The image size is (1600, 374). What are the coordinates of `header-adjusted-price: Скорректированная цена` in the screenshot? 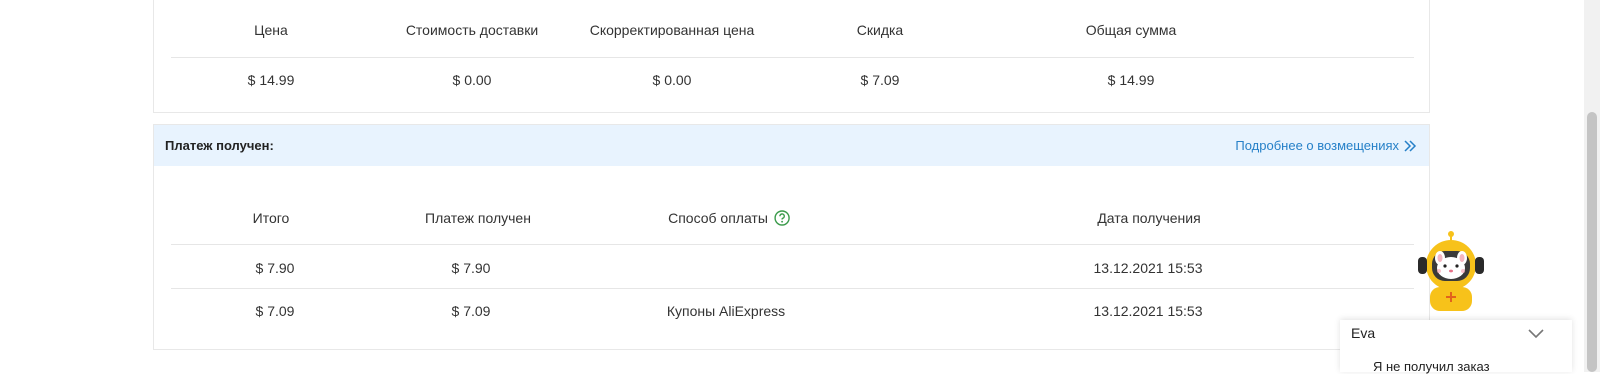 It's located at (672, 30).